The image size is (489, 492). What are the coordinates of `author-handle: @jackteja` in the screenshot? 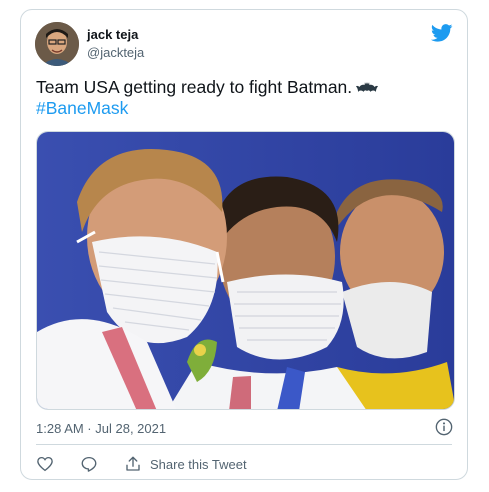 It's located at (115, 52).